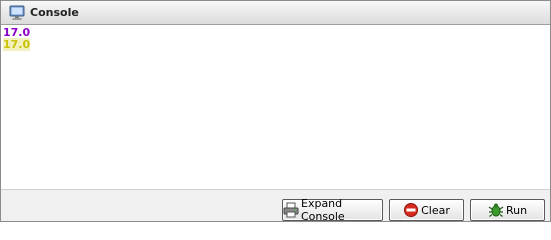 The image size is (551, 240). I want to click on clear-label: Clear, so click(435, 210).